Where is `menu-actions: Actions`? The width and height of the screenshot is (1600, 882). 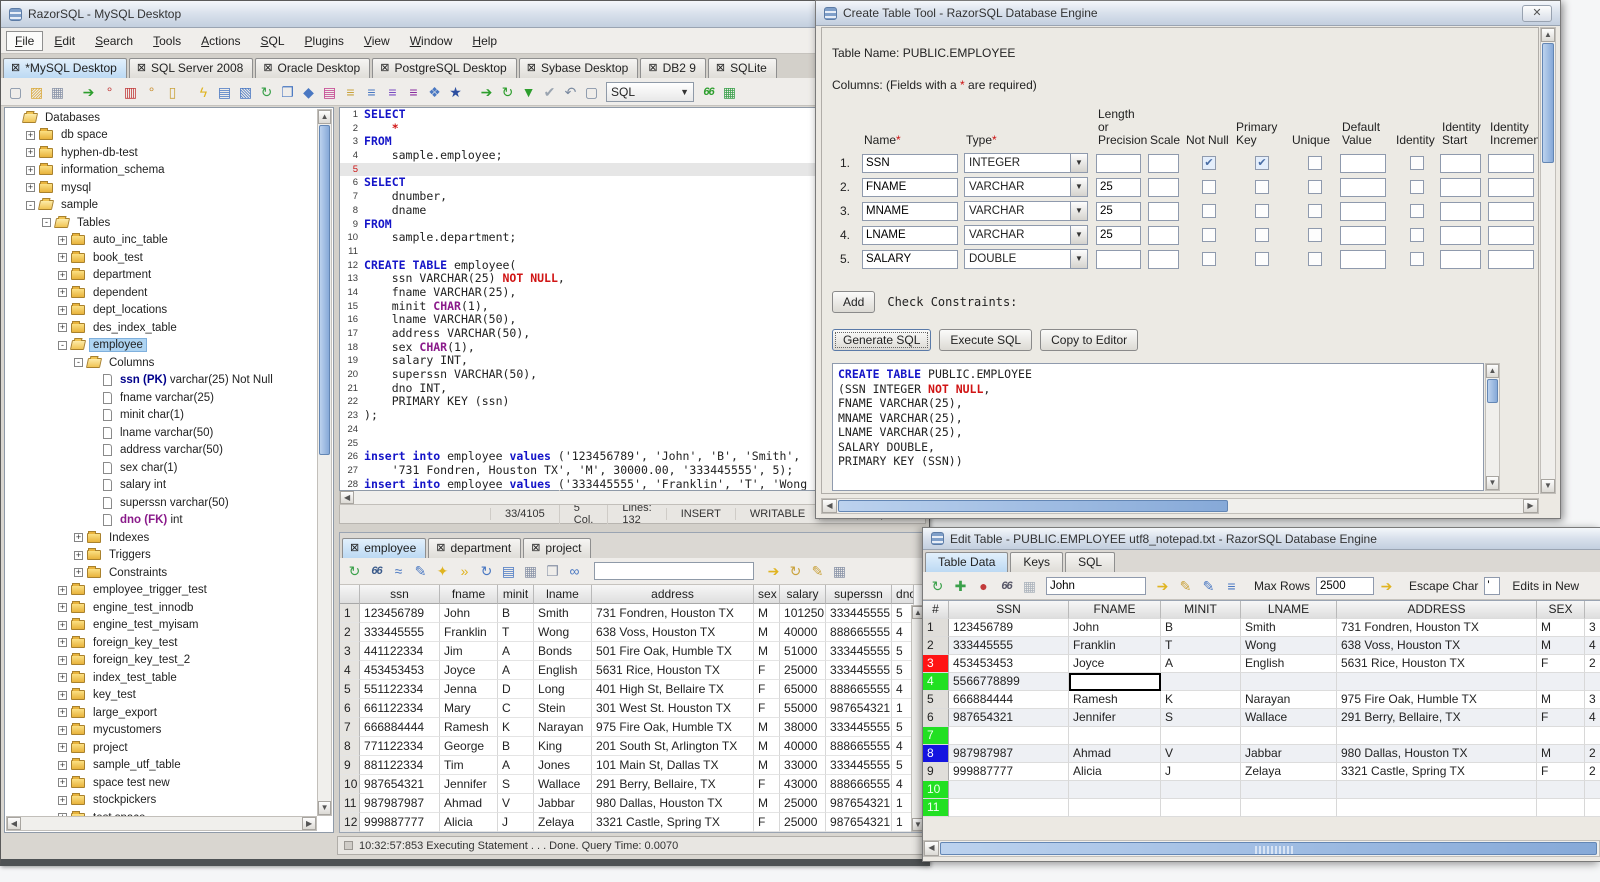 menu-actions: Actions is located at coordinates (220, 41).